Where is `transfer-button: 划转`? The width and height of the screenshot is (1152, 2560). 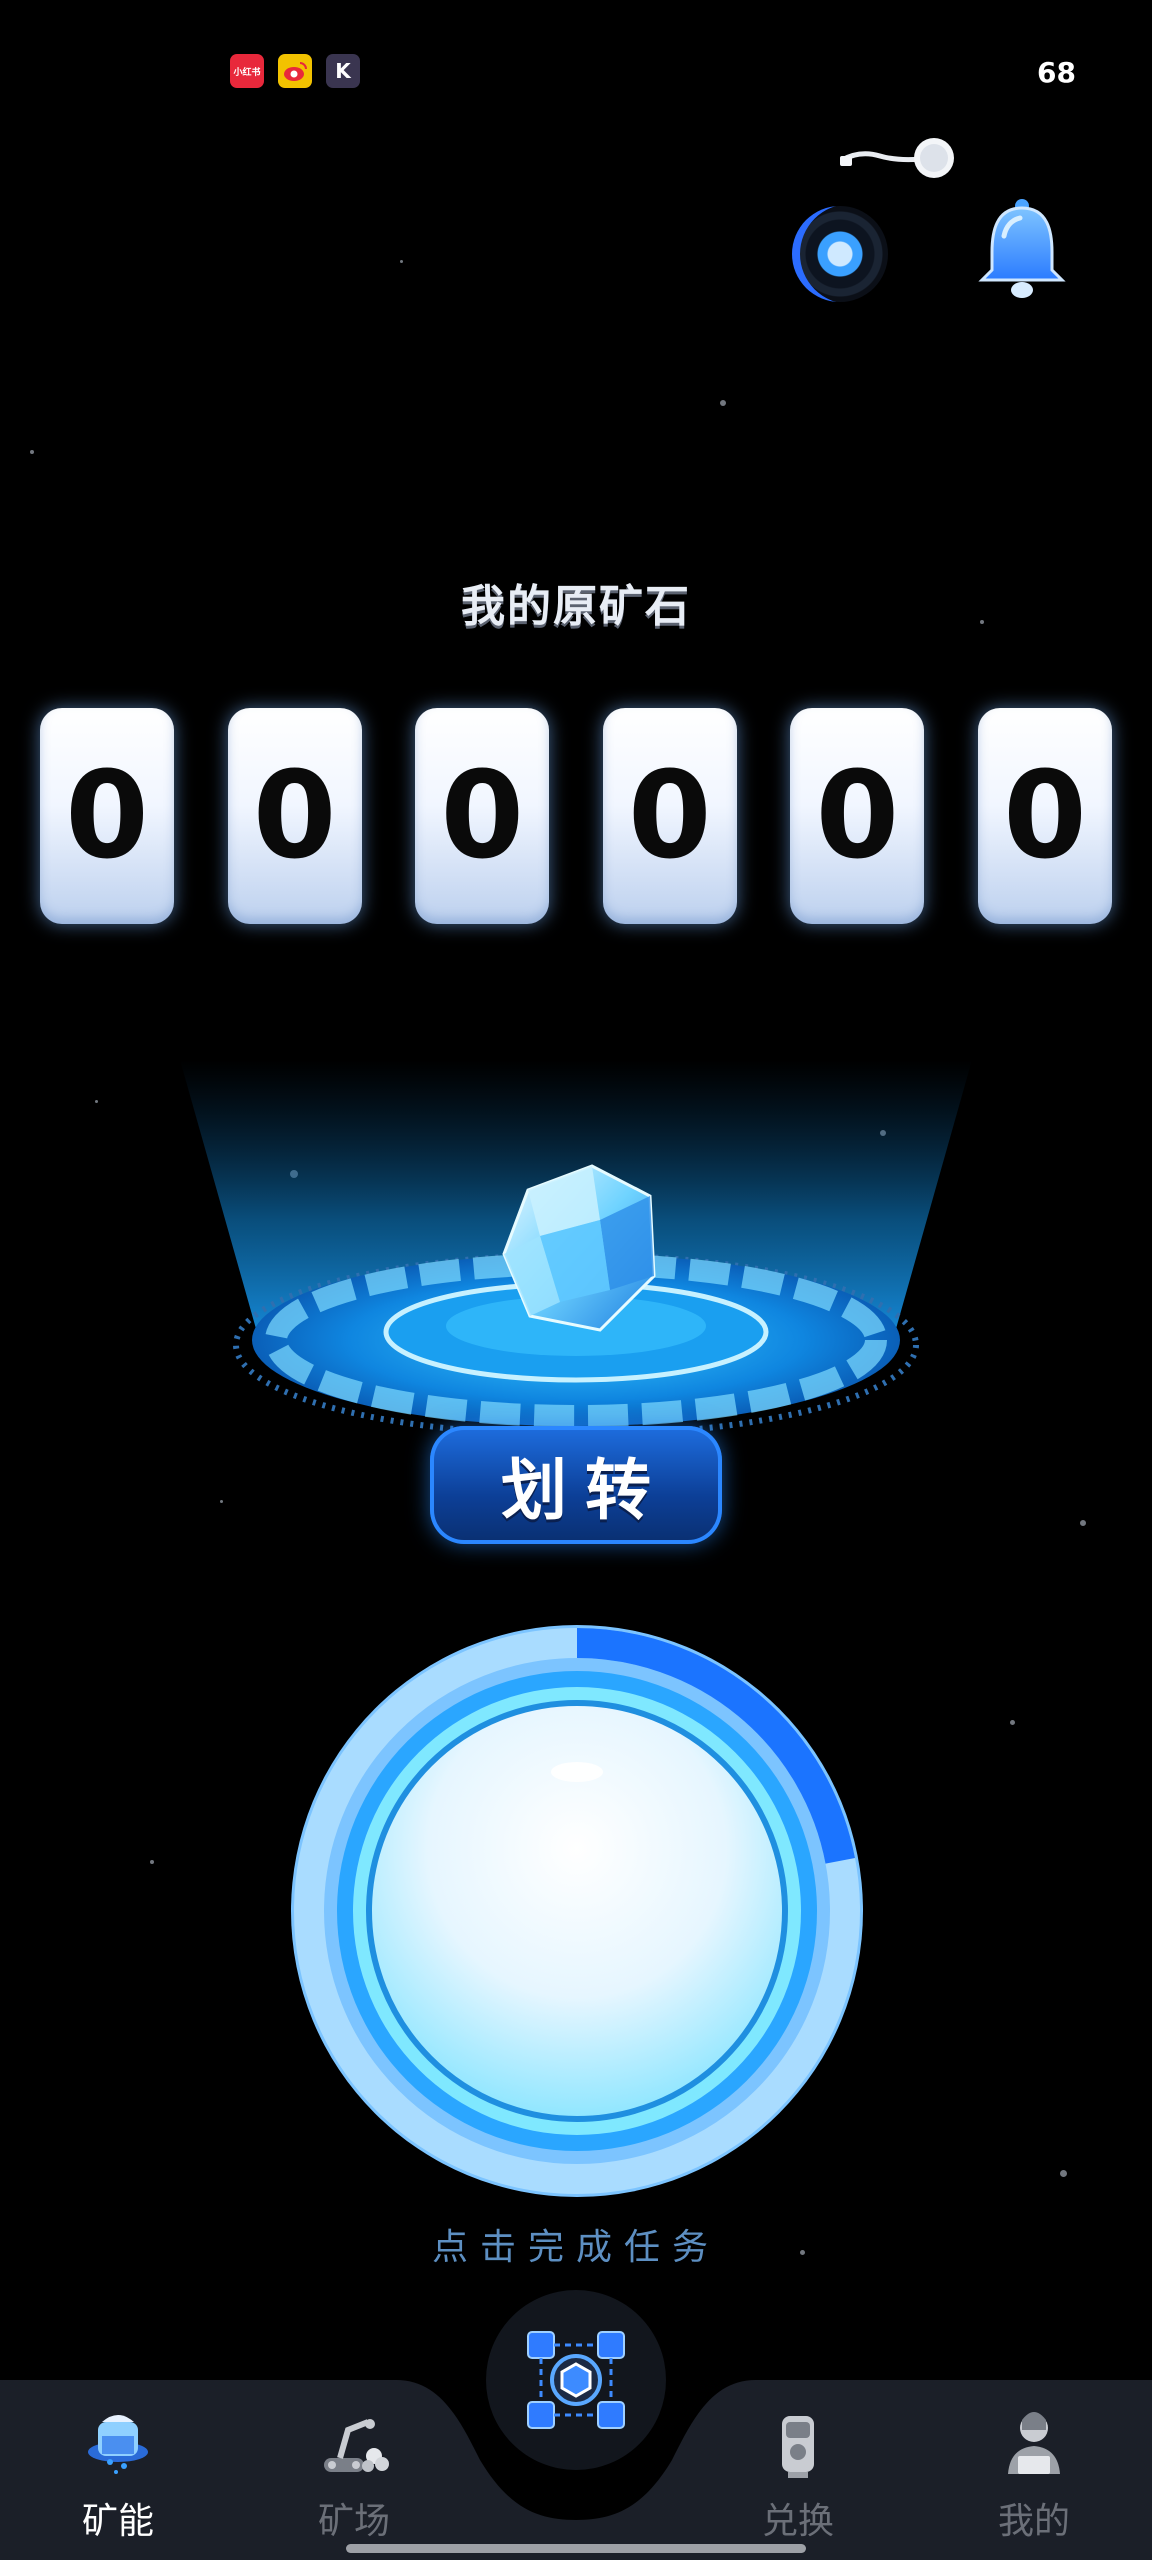
transfer-button: 划转 is located at coordinates (576, 1485).